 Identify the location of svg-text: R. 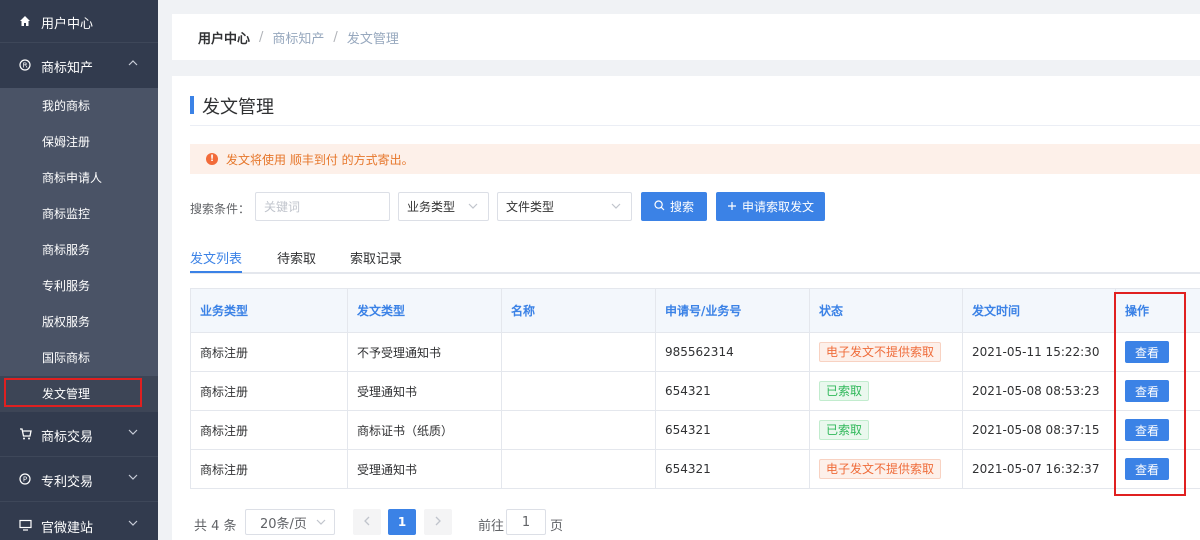
(25, 65).